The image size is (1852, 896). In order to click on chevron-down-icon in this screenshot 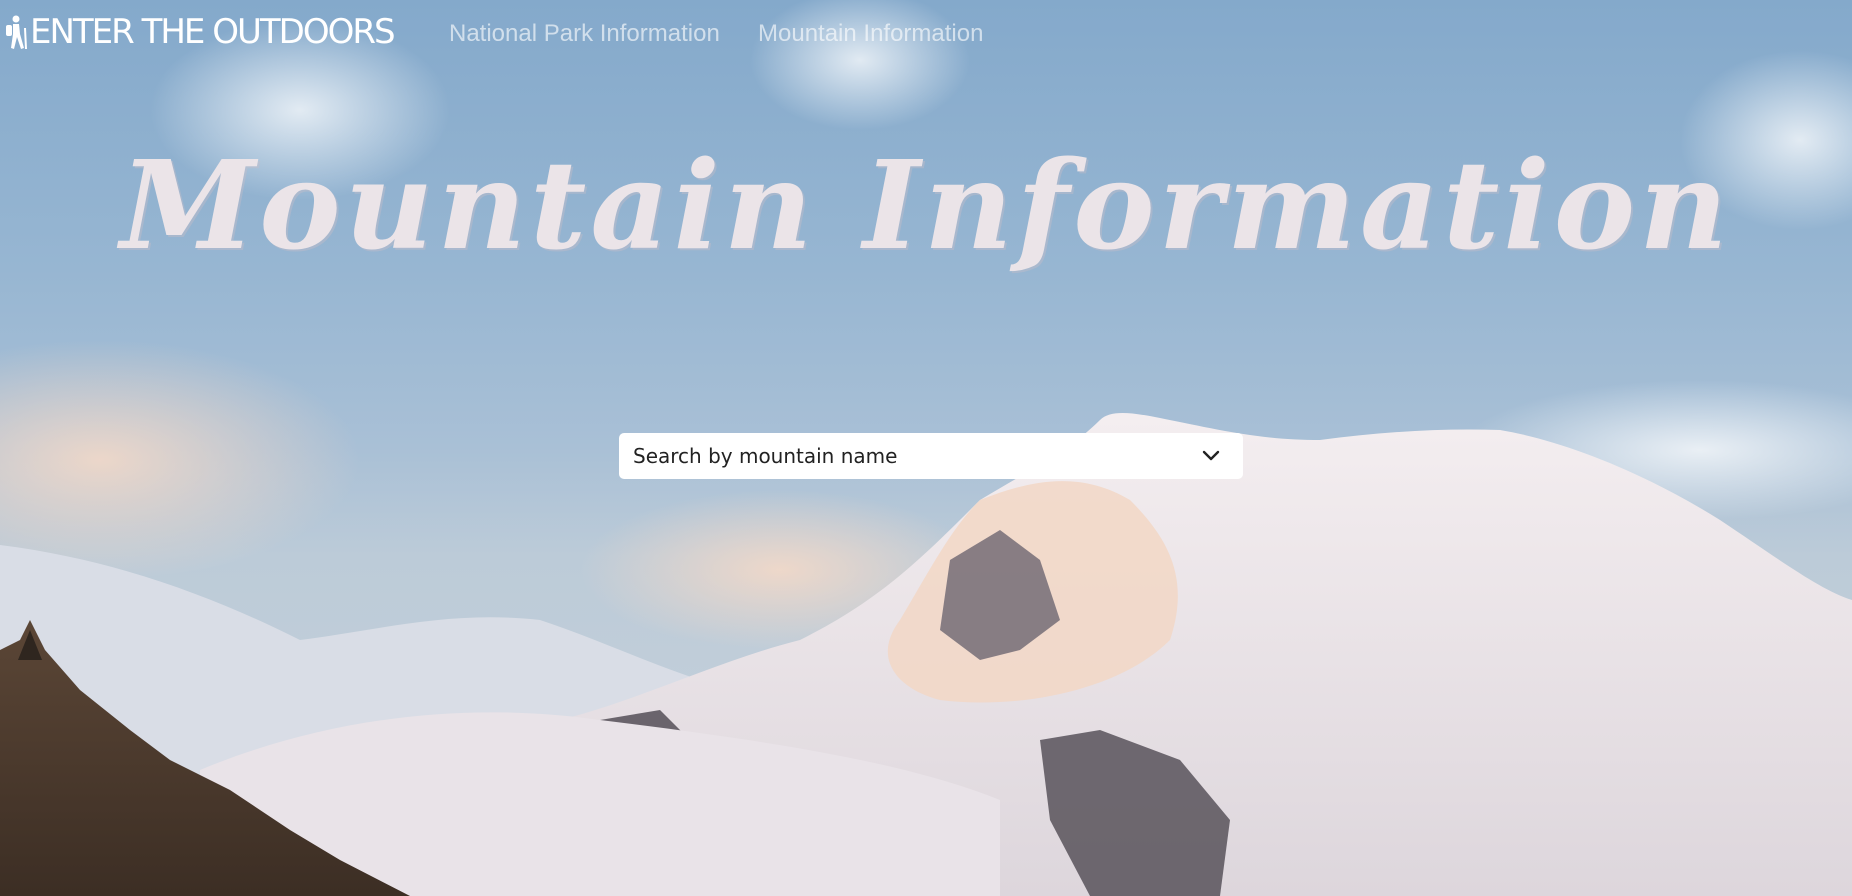, I will do `click(1211, 456)`.